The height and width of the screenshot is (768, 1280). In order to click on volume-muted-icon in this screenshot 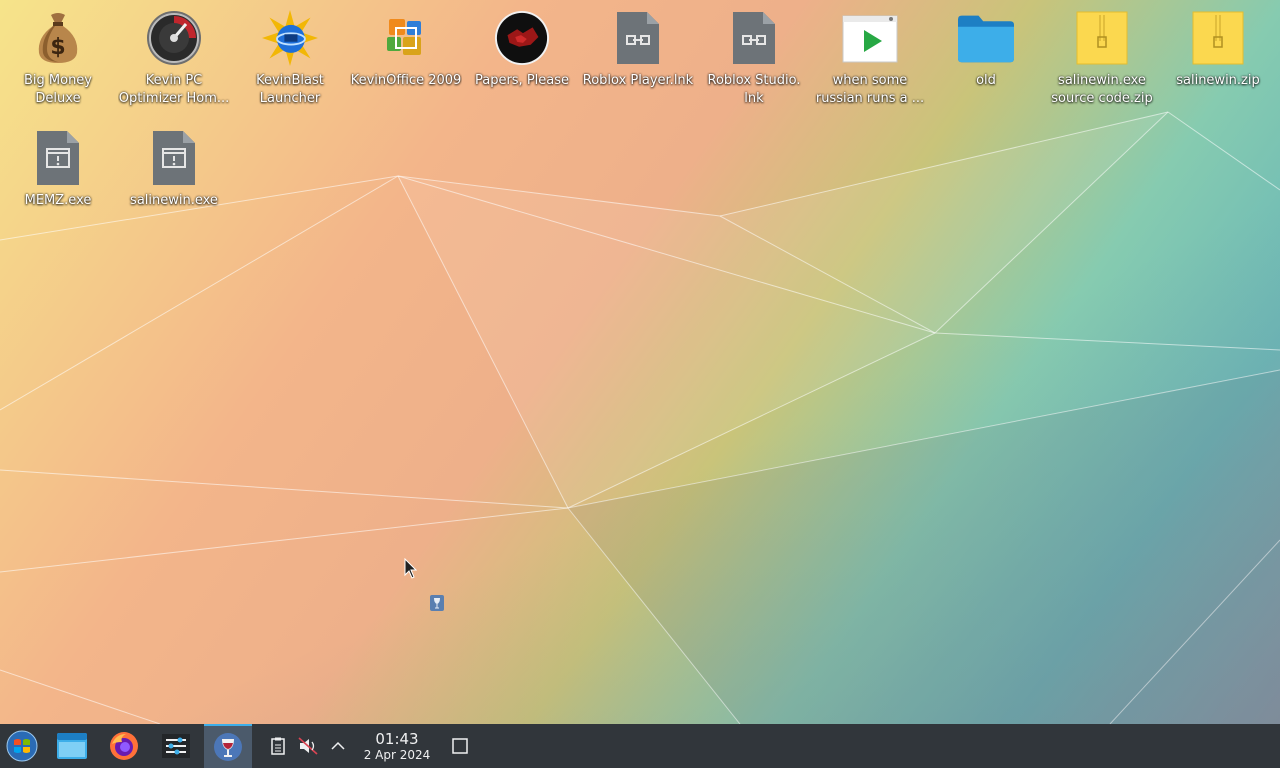, I will do `click(308, 746)`.